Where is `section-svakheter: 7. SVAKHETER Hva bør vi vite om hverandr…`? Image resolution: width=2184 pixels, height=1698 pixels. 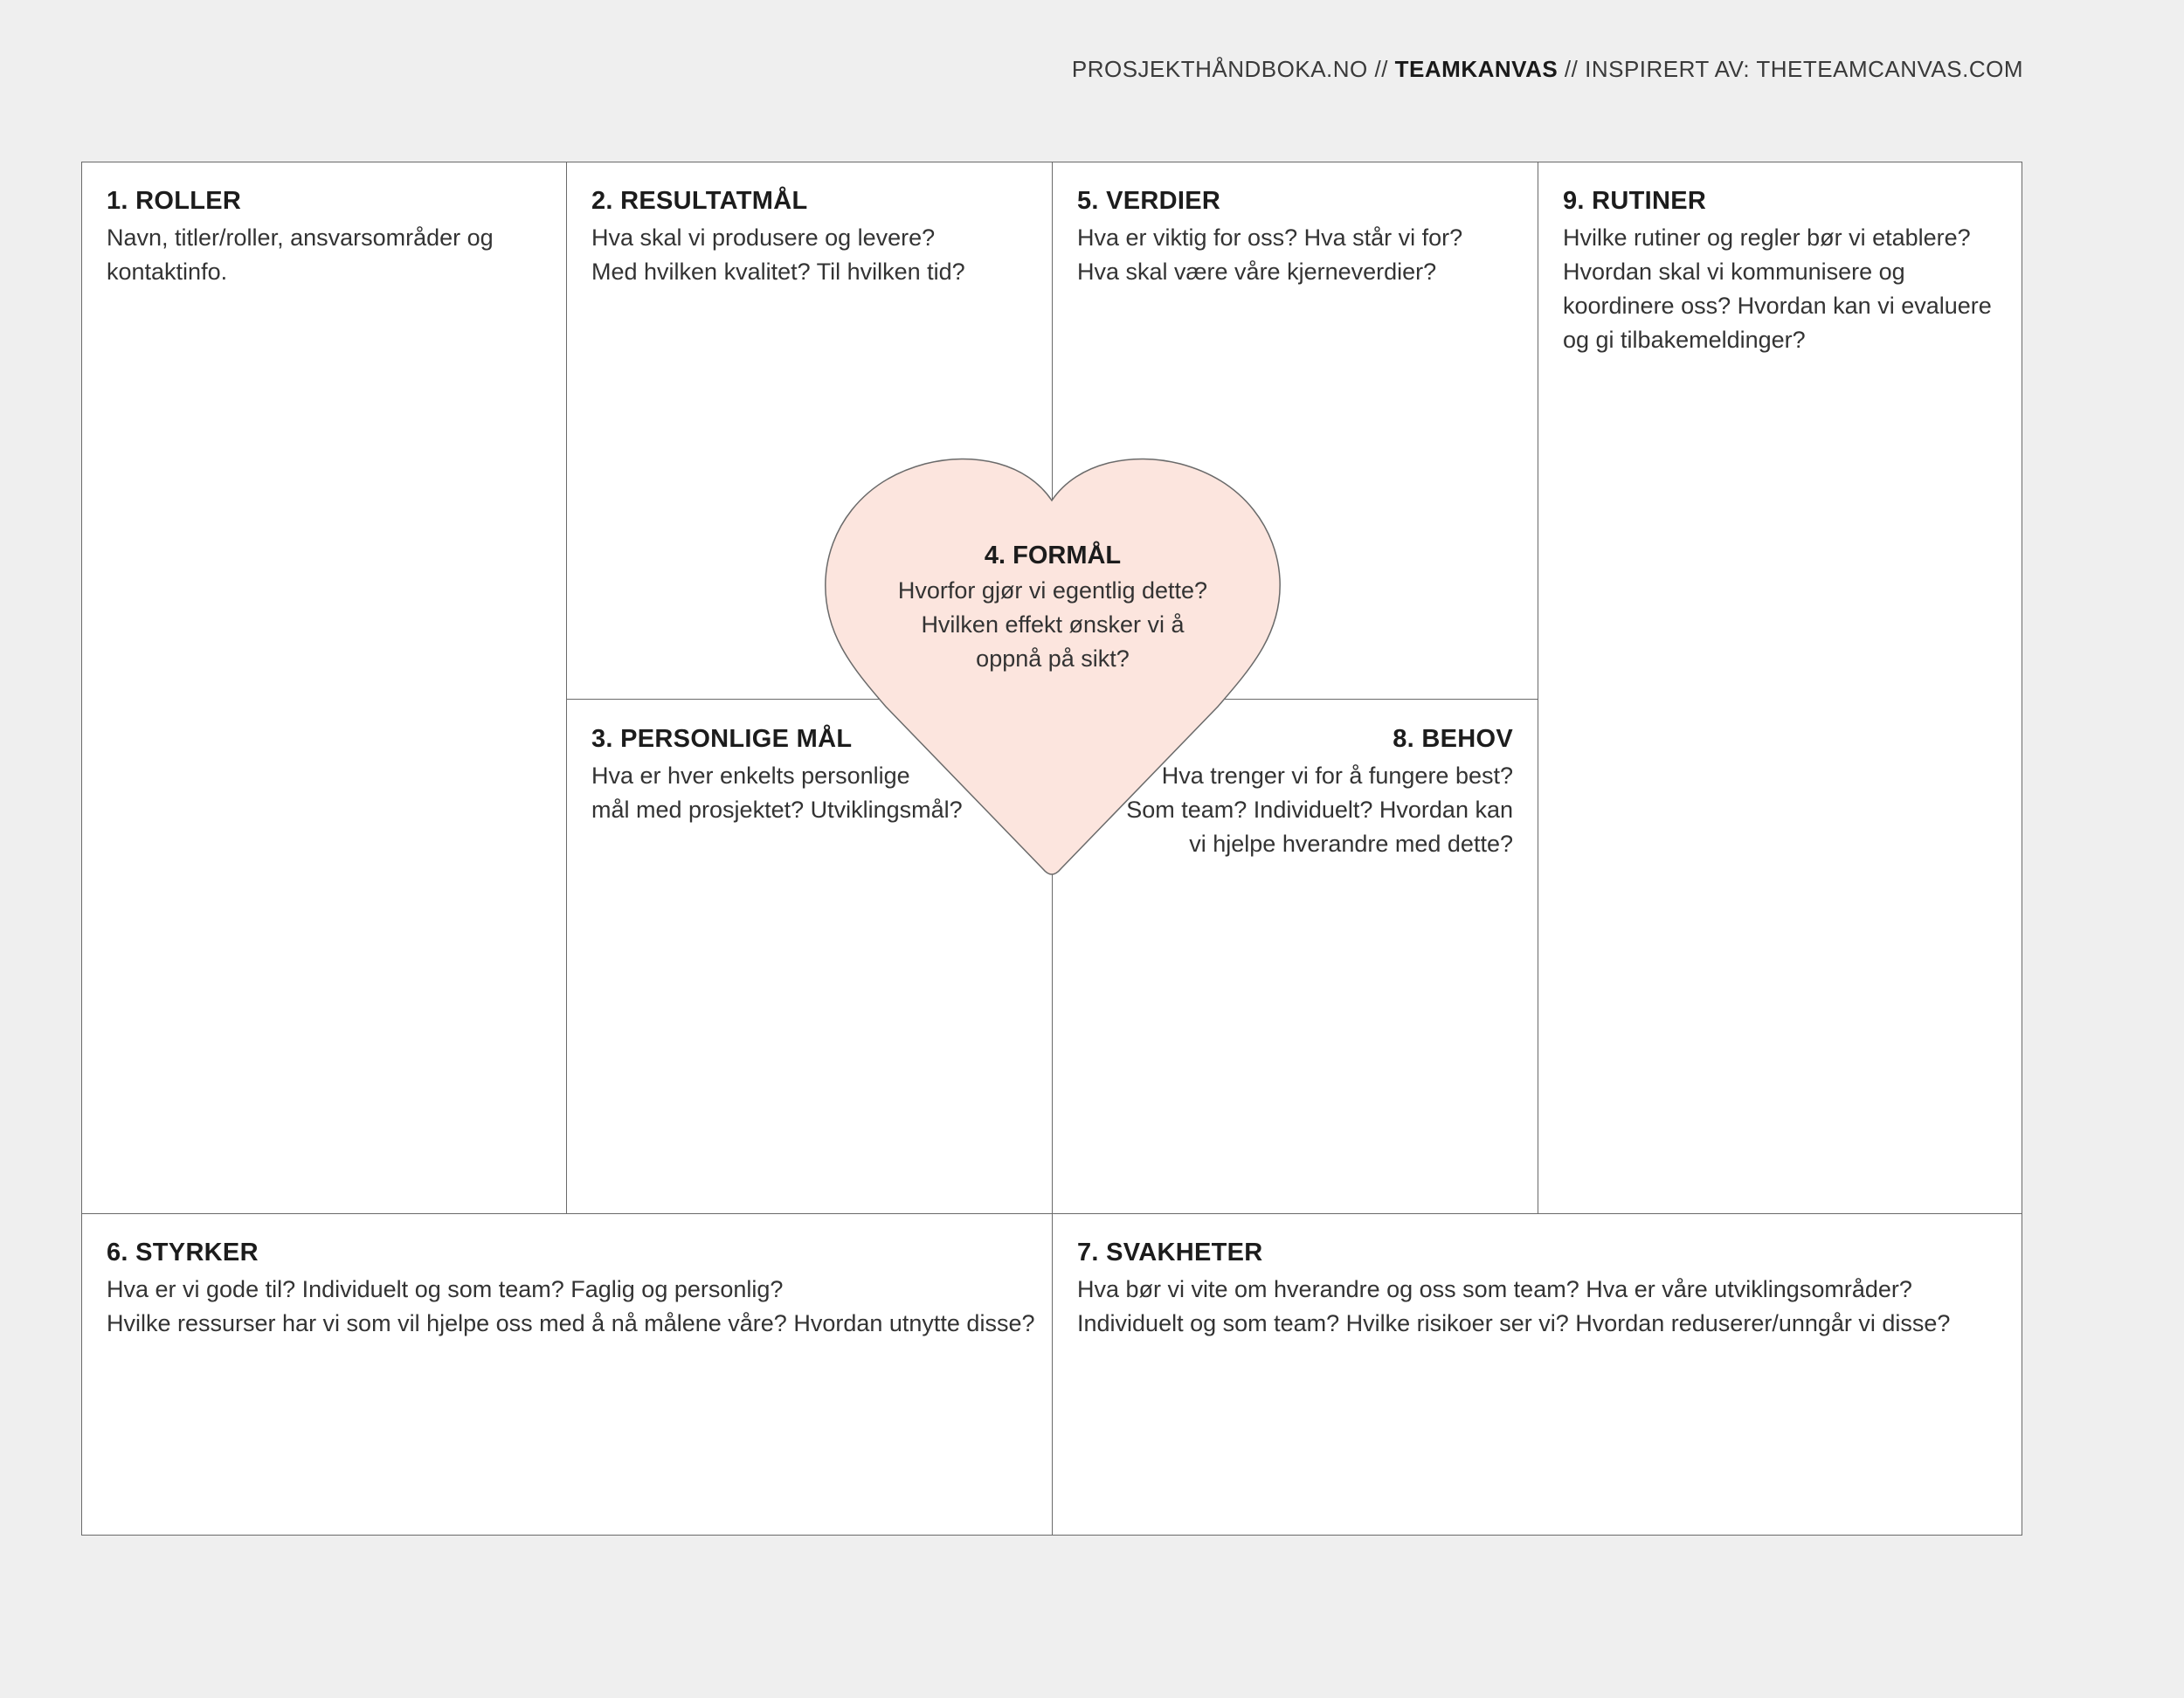 section-svakheter: 7. SVAKHETER Hva bør vi vite om hverandr… is located at coordinates (1546, 1290).